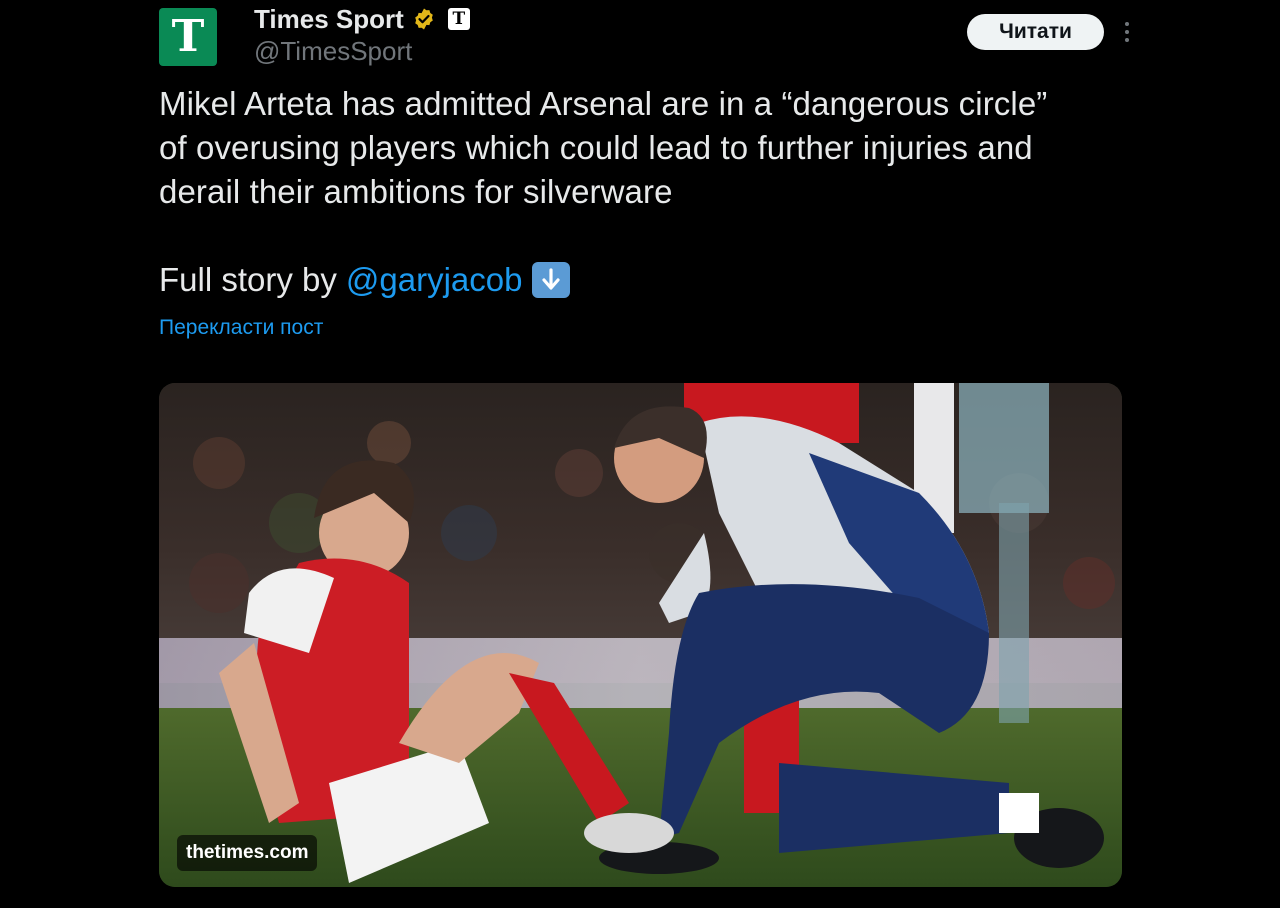 The image size is (1280, 908). What do you see at coordinates (248, 279) in the screenshot?
I see `story-prefix: Full story by` at bounding box center [248, 279].